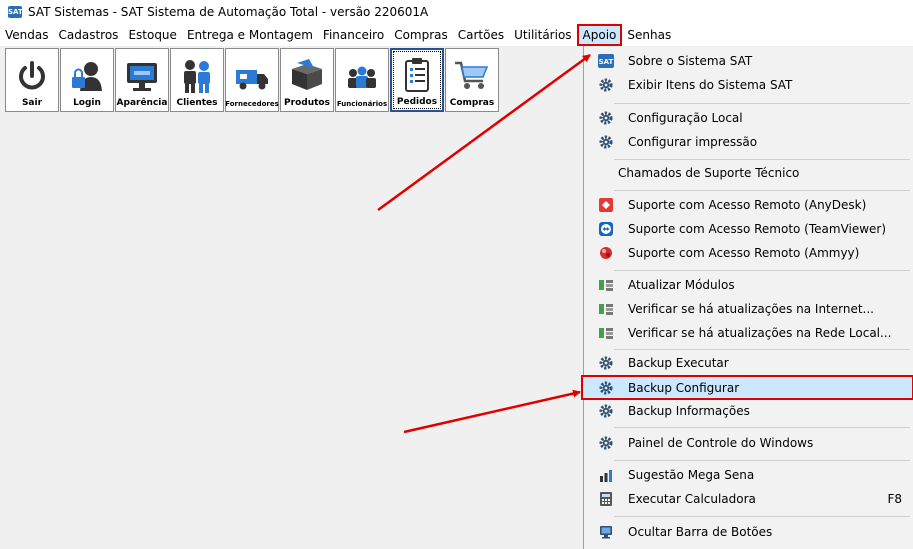 The width and height of the screenshot is (913, 549). I want to click on login-button: Login, so click(87, 80).